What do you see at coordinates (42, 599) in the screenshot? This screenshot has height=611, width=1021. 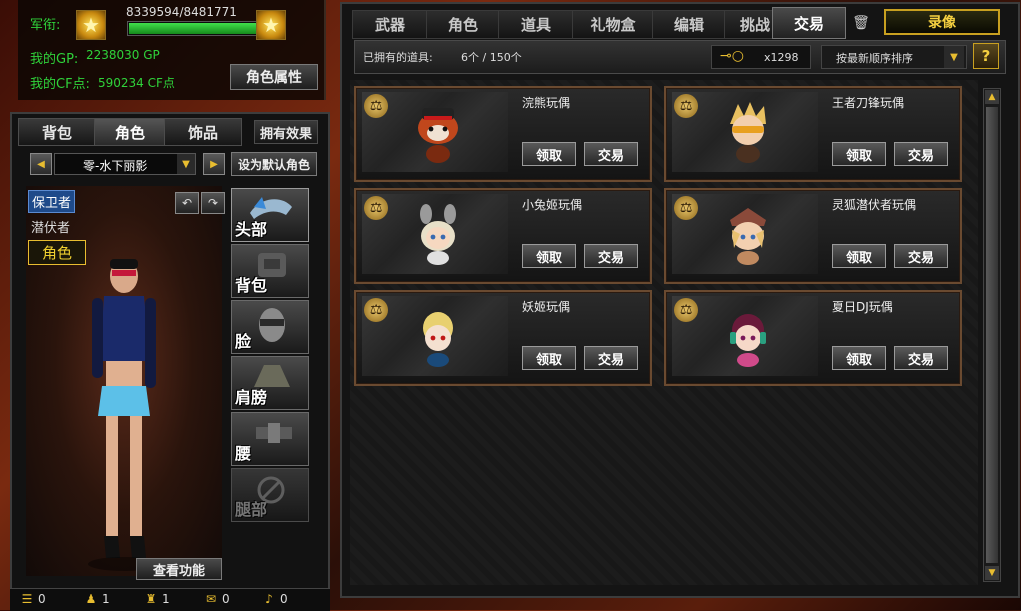 I see `stat-list-value: 0` at bounding box center [42, 599].